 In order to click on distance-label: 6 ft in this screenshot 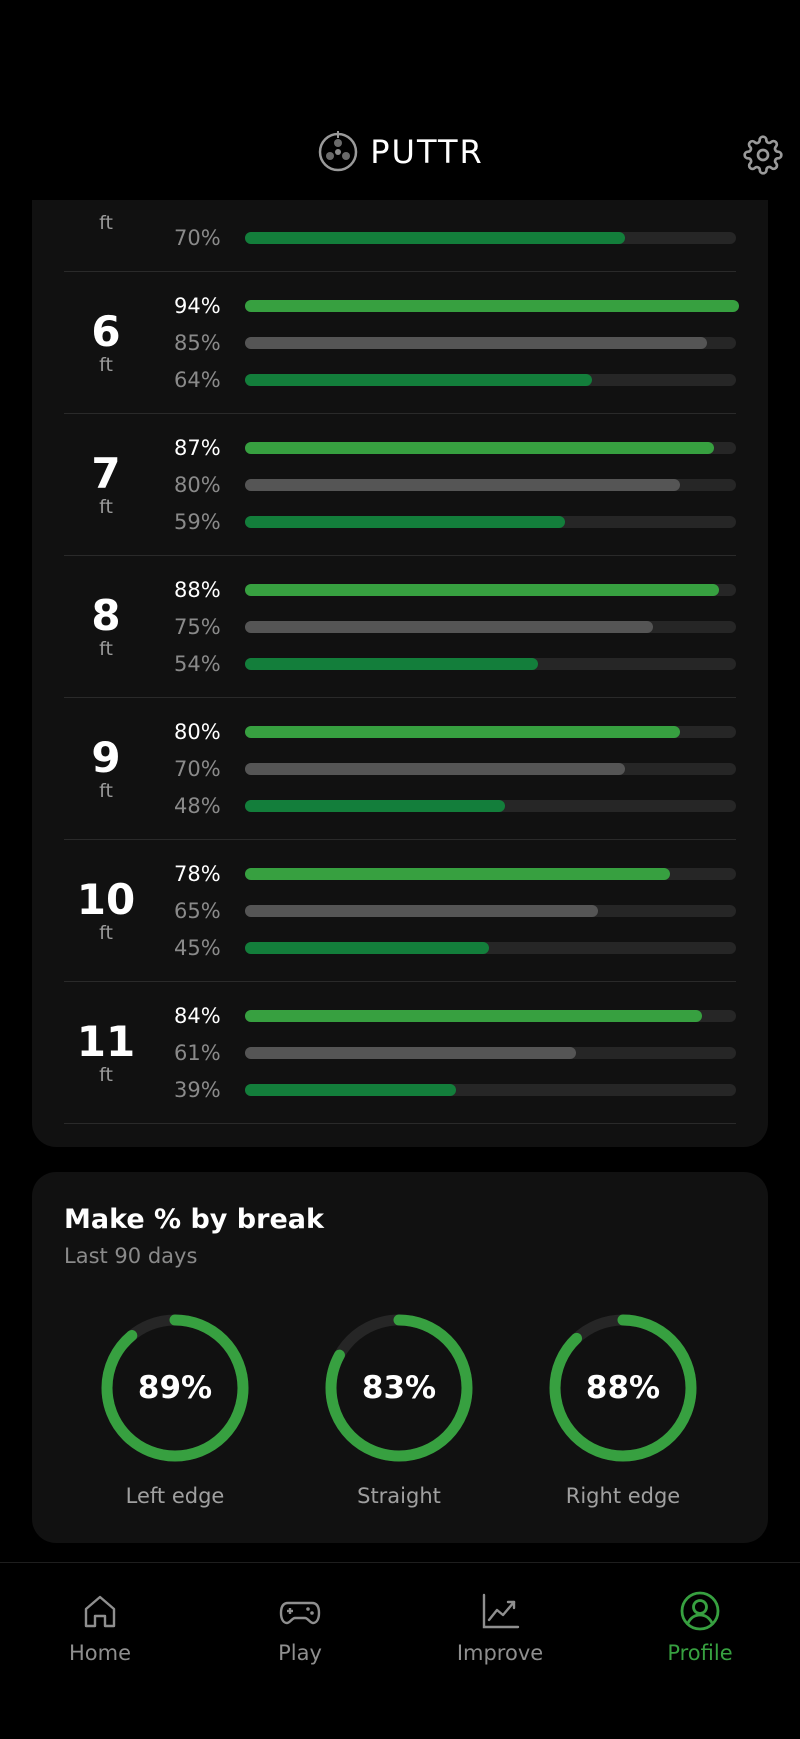, I will do `click(106, 343)`.